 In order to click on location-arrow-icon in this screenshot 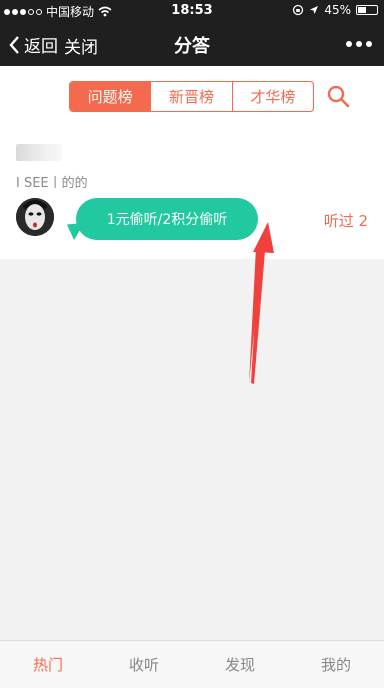, I will do `click(314, 10)`.